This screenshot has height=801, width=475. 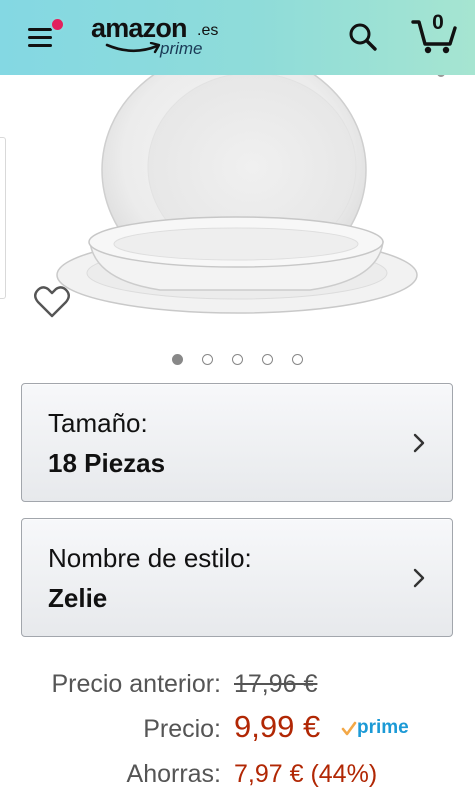 I want to click on size-selector: Tamaño: 18 Piezas, so click(x=237, y=442).